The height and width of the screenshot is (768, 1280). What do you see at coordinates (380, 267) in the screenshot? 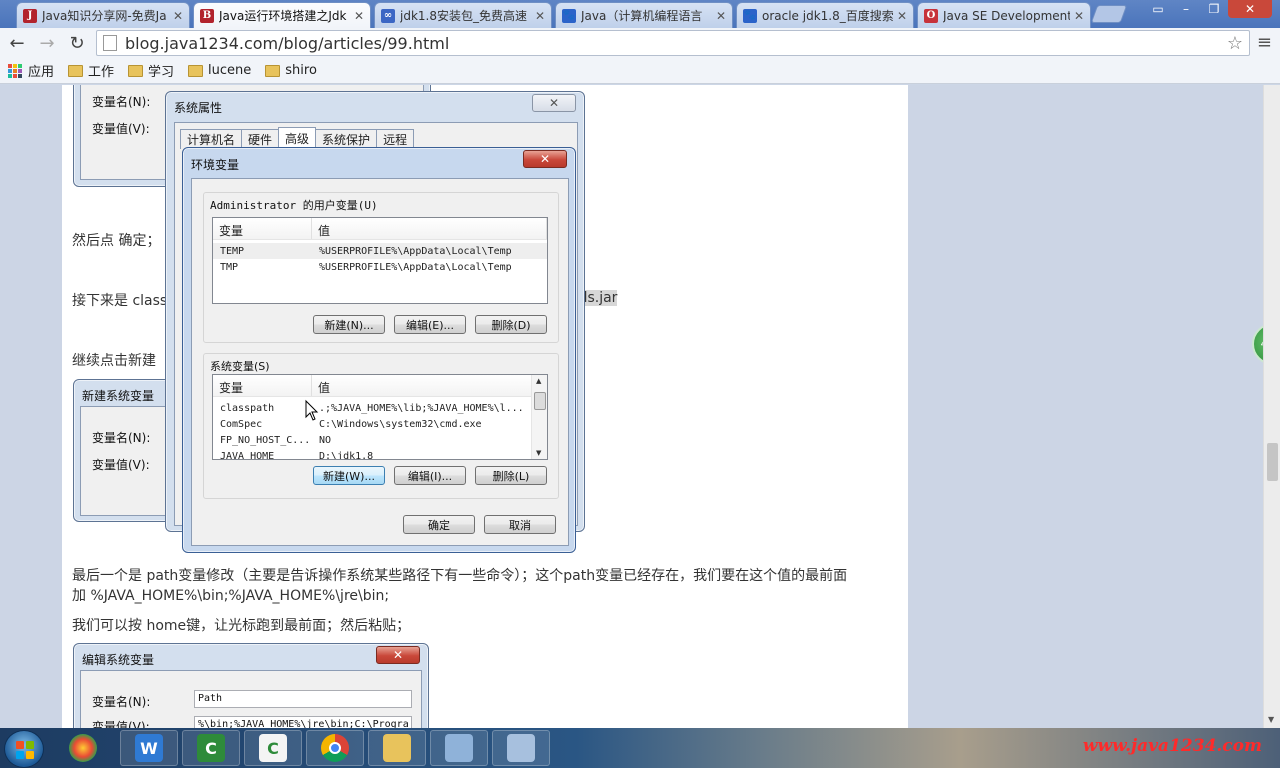
I see `list-item: TMP %USERPROFILE%\AppData\Local\Temp` at bounding box center [380, 267].